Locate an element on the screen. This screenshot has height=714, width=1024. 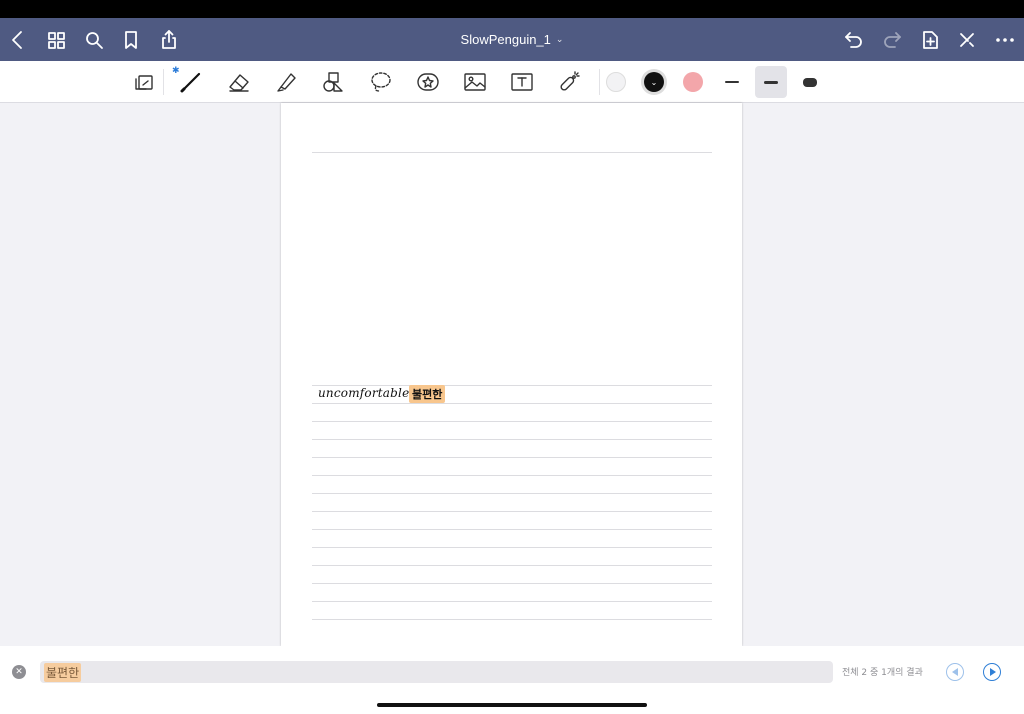
previous-result-button is located at coordinates (955, 672).